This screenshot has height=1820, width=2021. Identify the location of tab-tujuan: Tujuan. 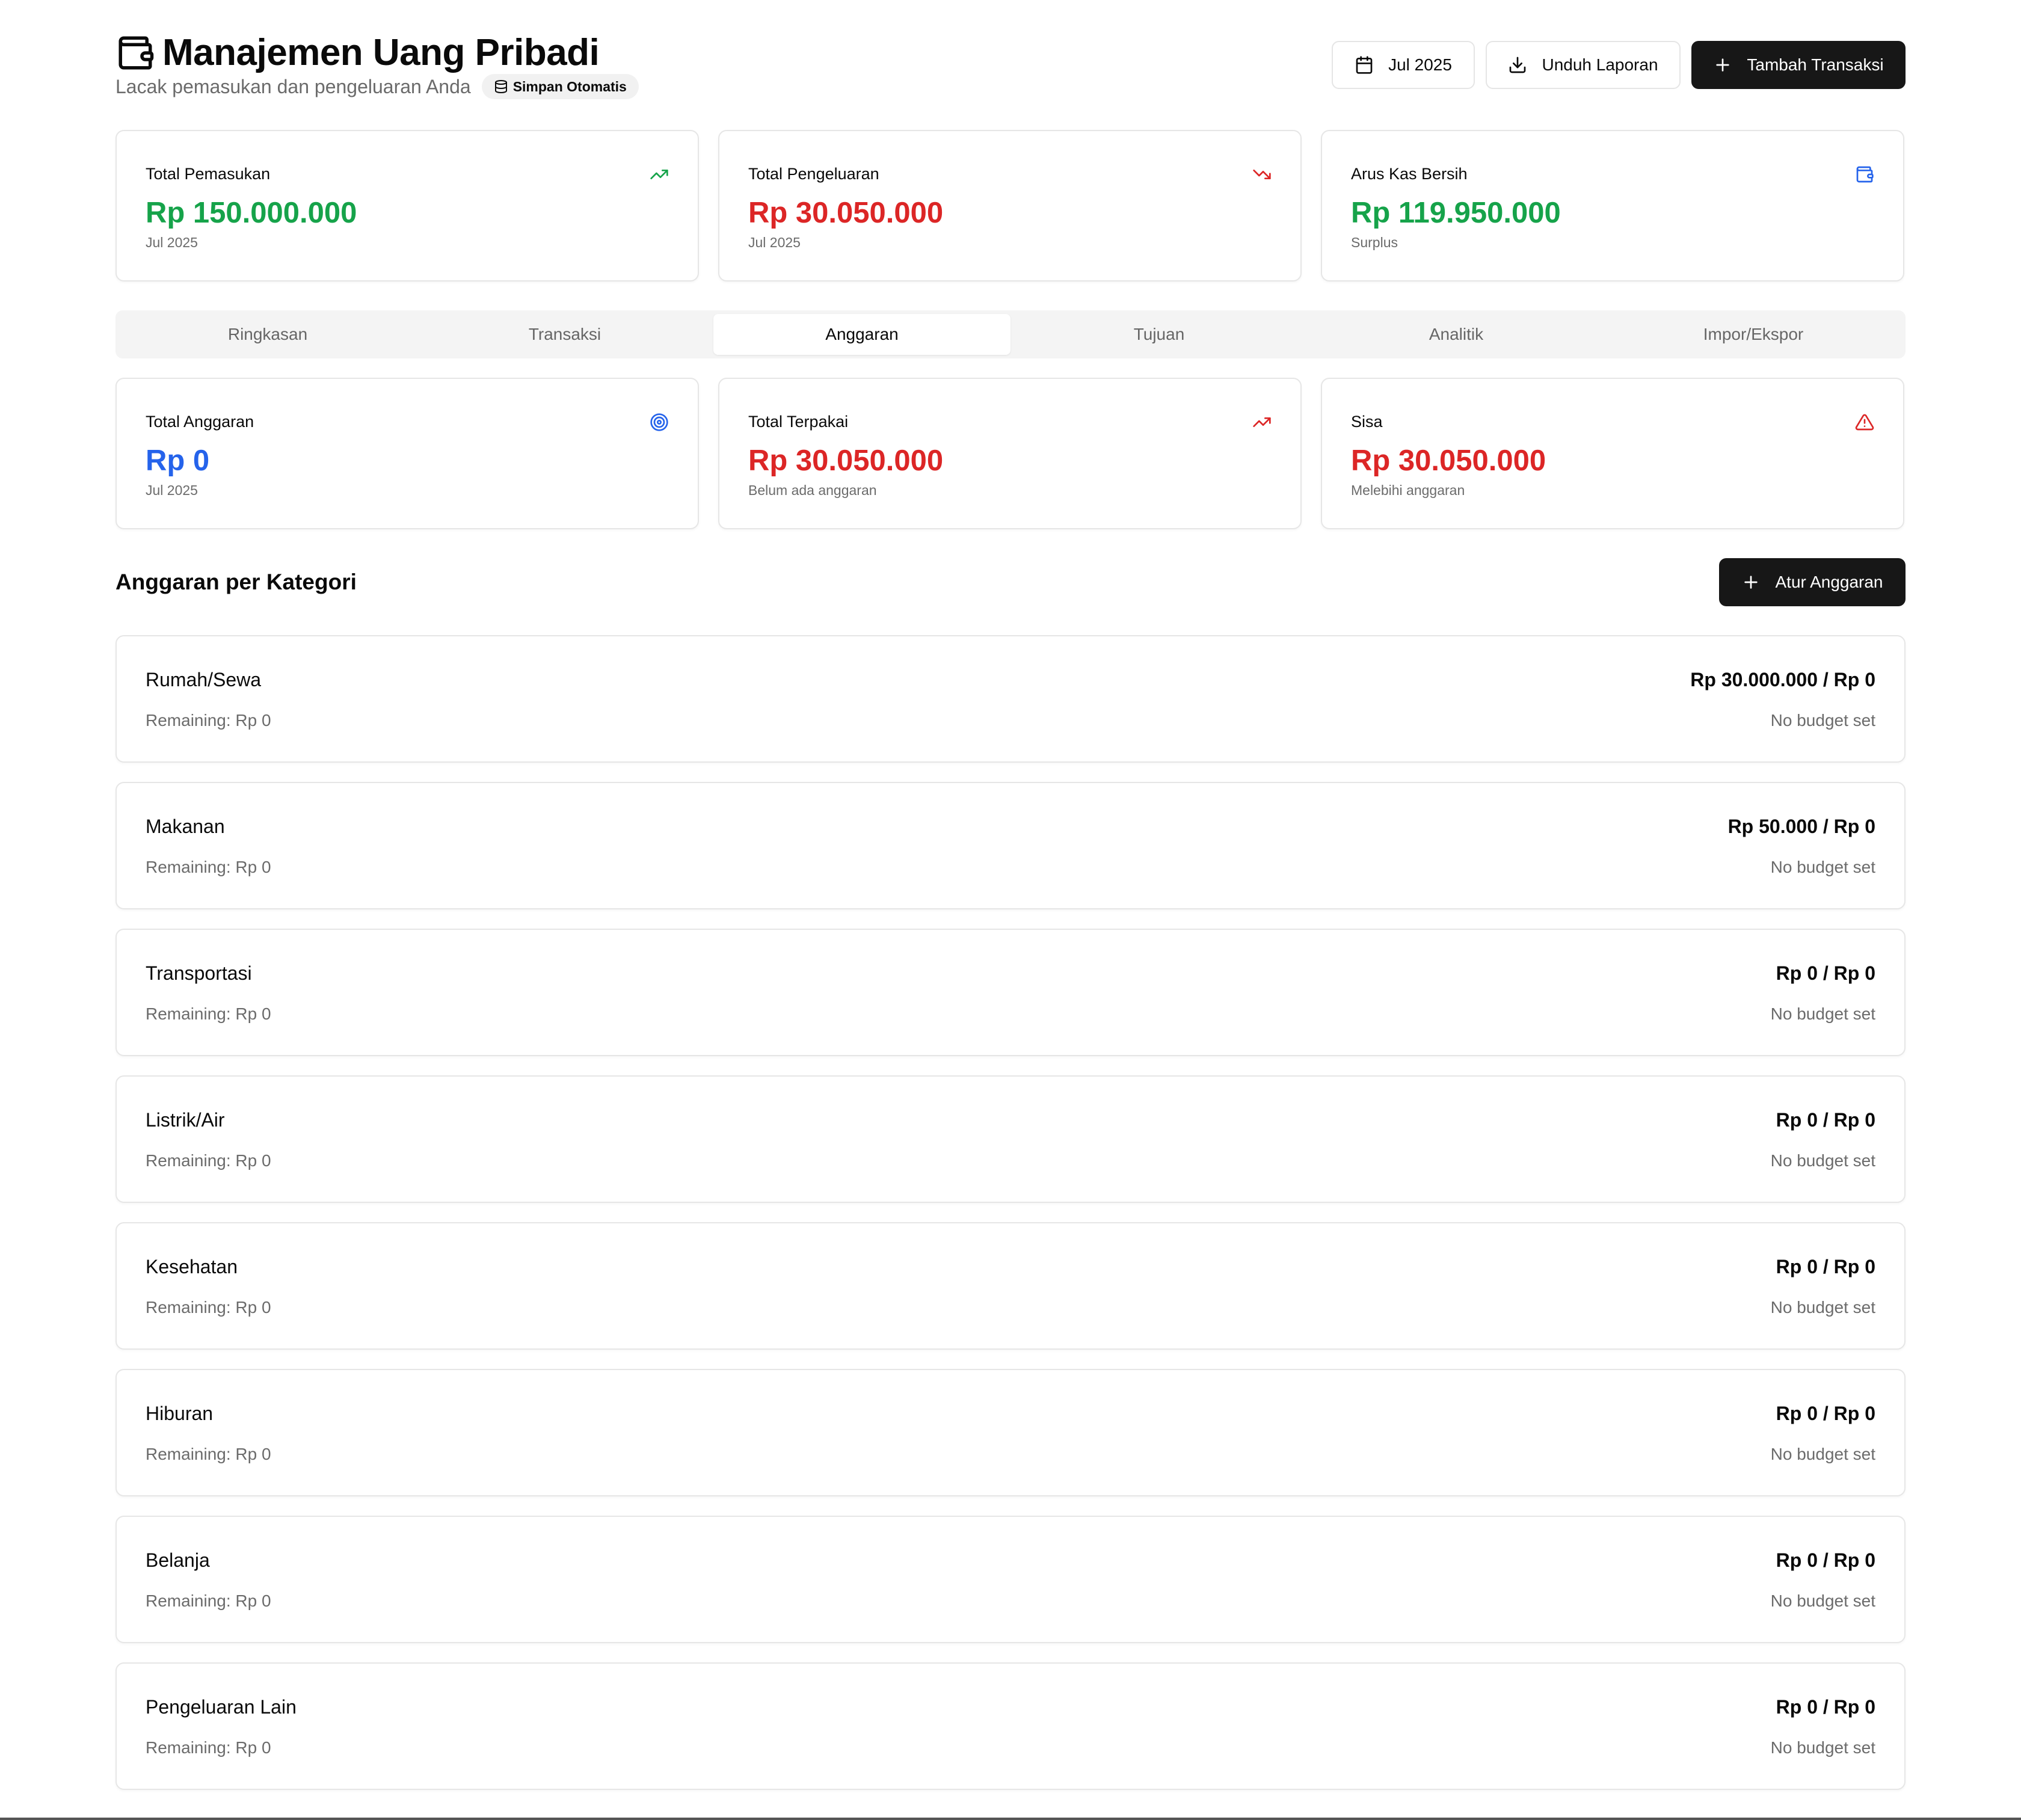
(1159, 334).